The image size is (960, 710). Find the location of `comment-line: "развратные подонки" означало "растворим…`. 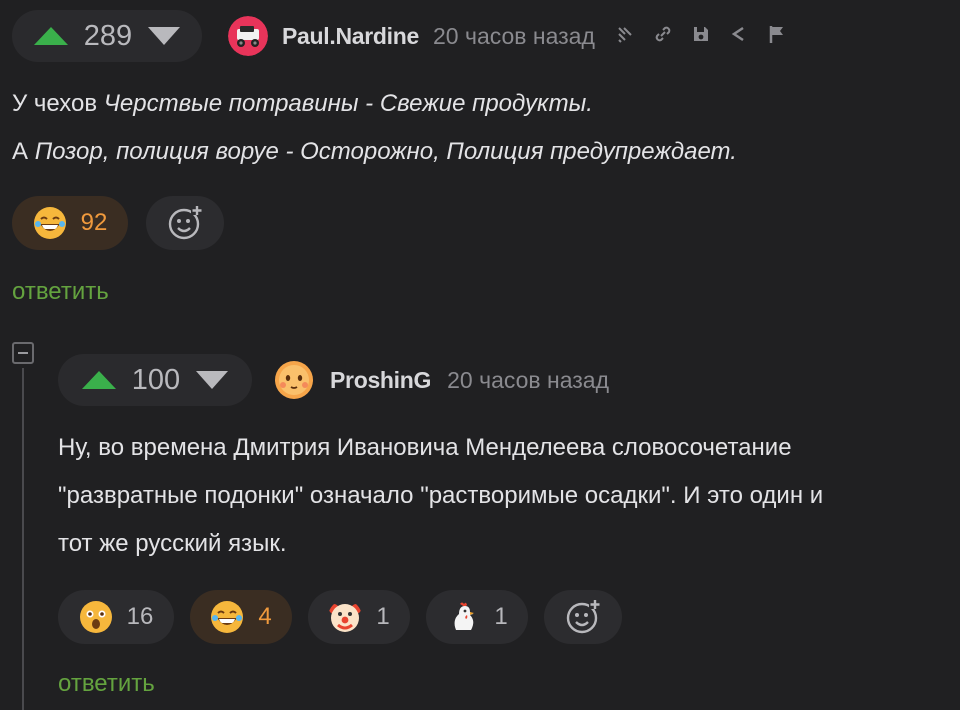

comment-line: "развратные подонки" означало "растворим… is located at coordinates (441, 495).